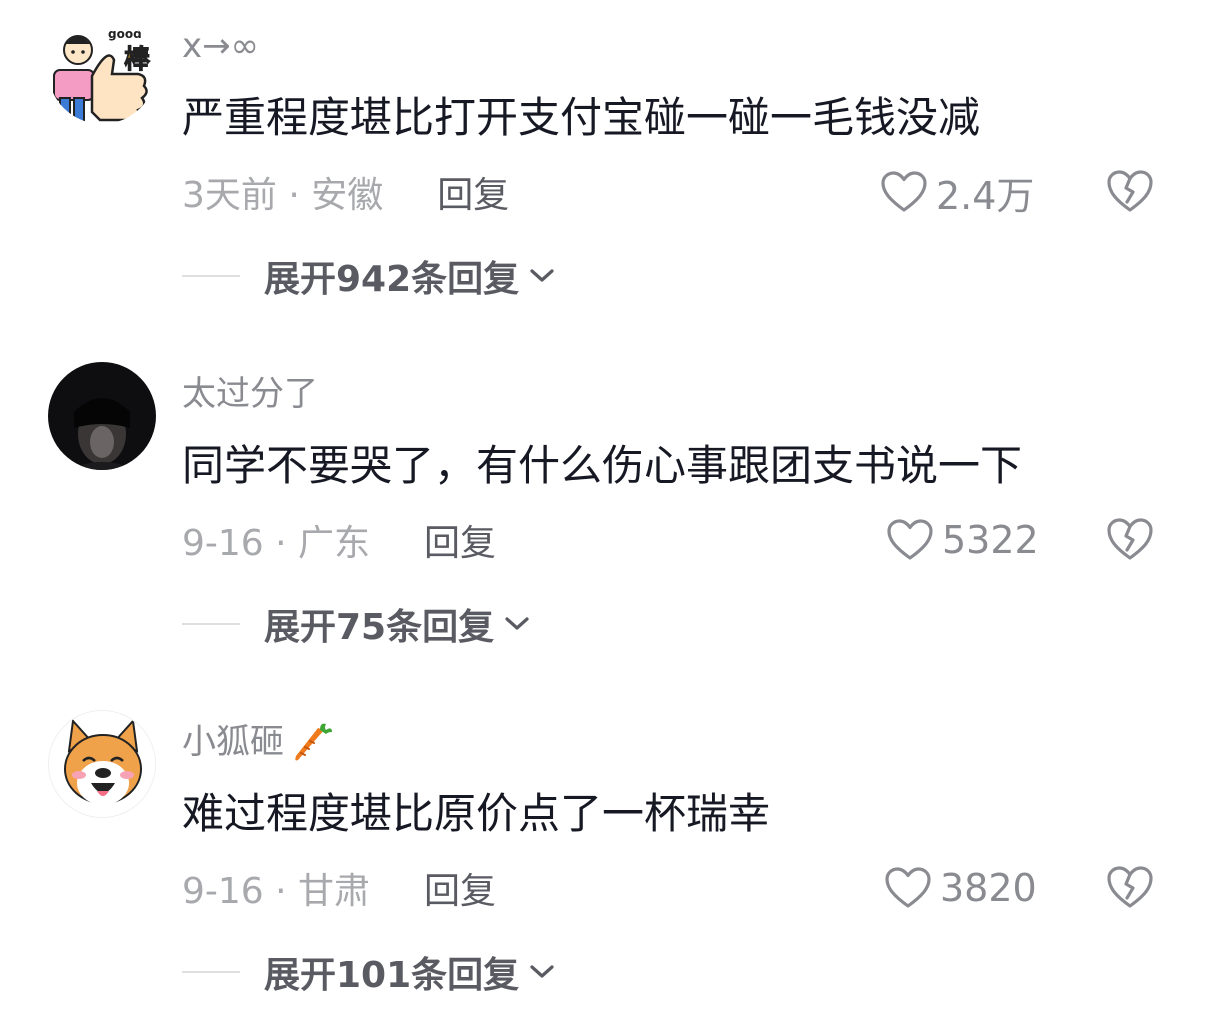 Image resolution: width=1206 pixels, height=1024 pixels. I want to click on thumbs-up-avatar-icon: good 棒, so click(102, 70).